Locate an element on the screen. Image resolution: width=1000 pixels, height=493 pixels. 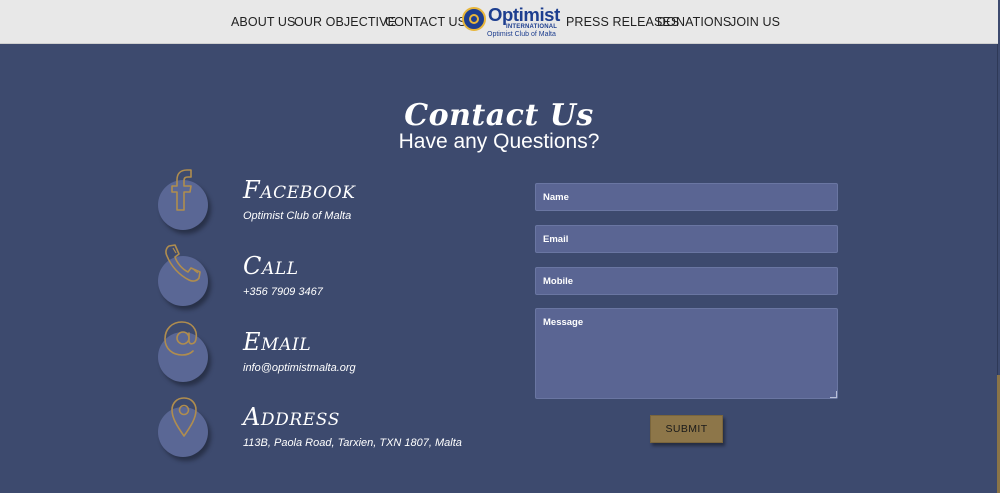
mobile-input is located at coordinates (686, 281).